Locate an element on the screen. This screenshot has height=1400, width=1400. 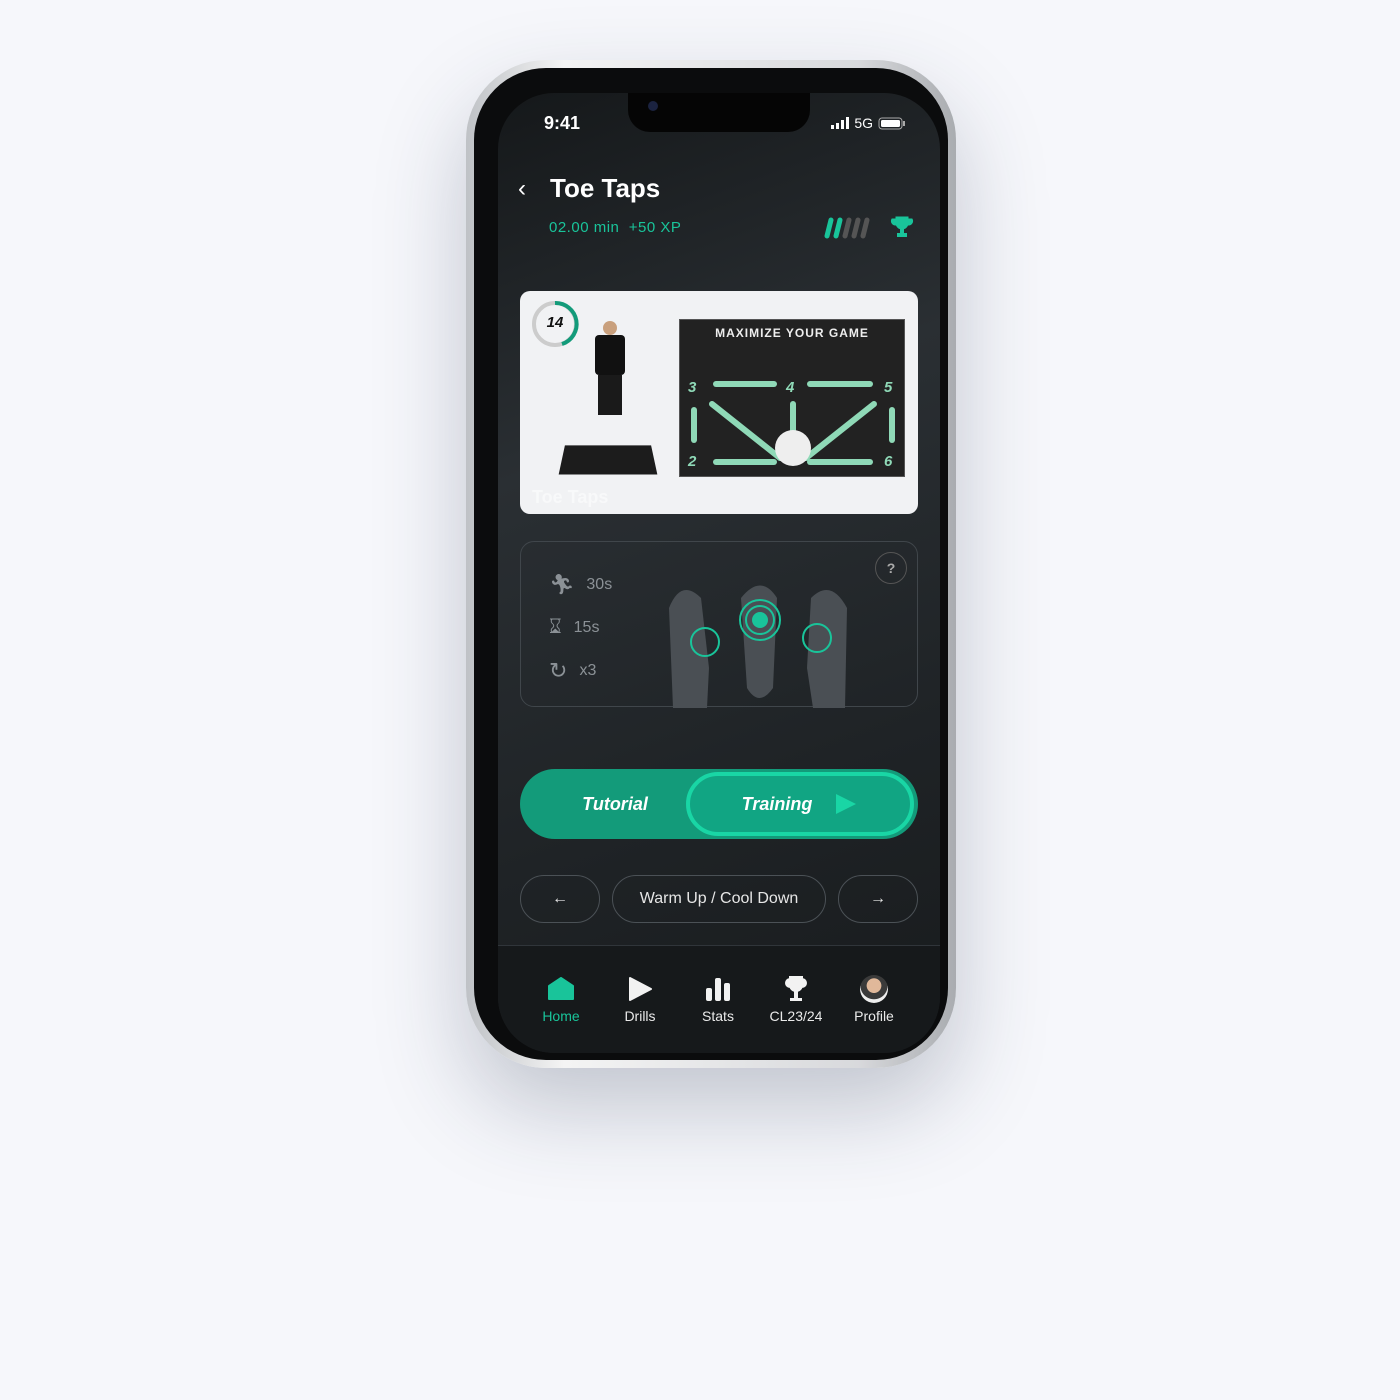
board-number: 4 is located at coordinates (790, 387).